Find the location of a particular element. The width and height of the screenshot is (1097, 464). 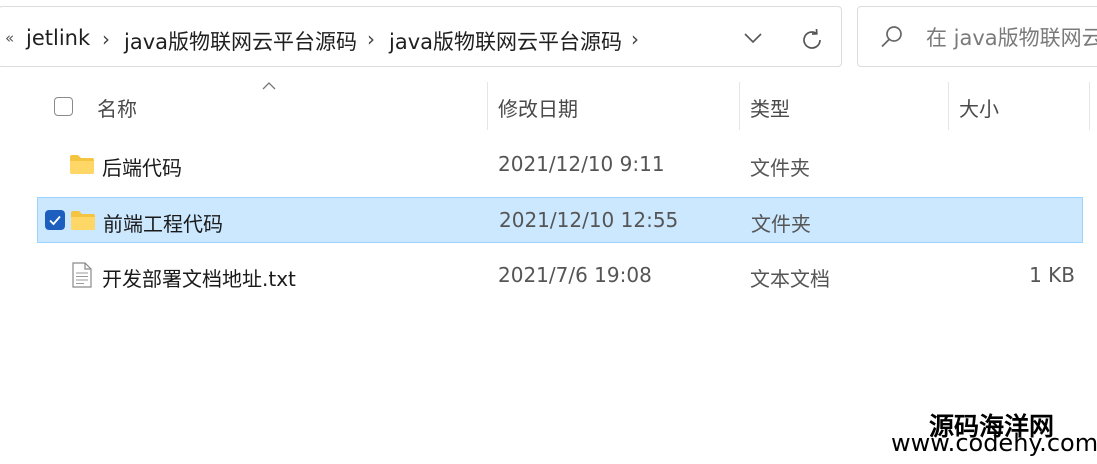

search-box is located at coordinates (977, 36).